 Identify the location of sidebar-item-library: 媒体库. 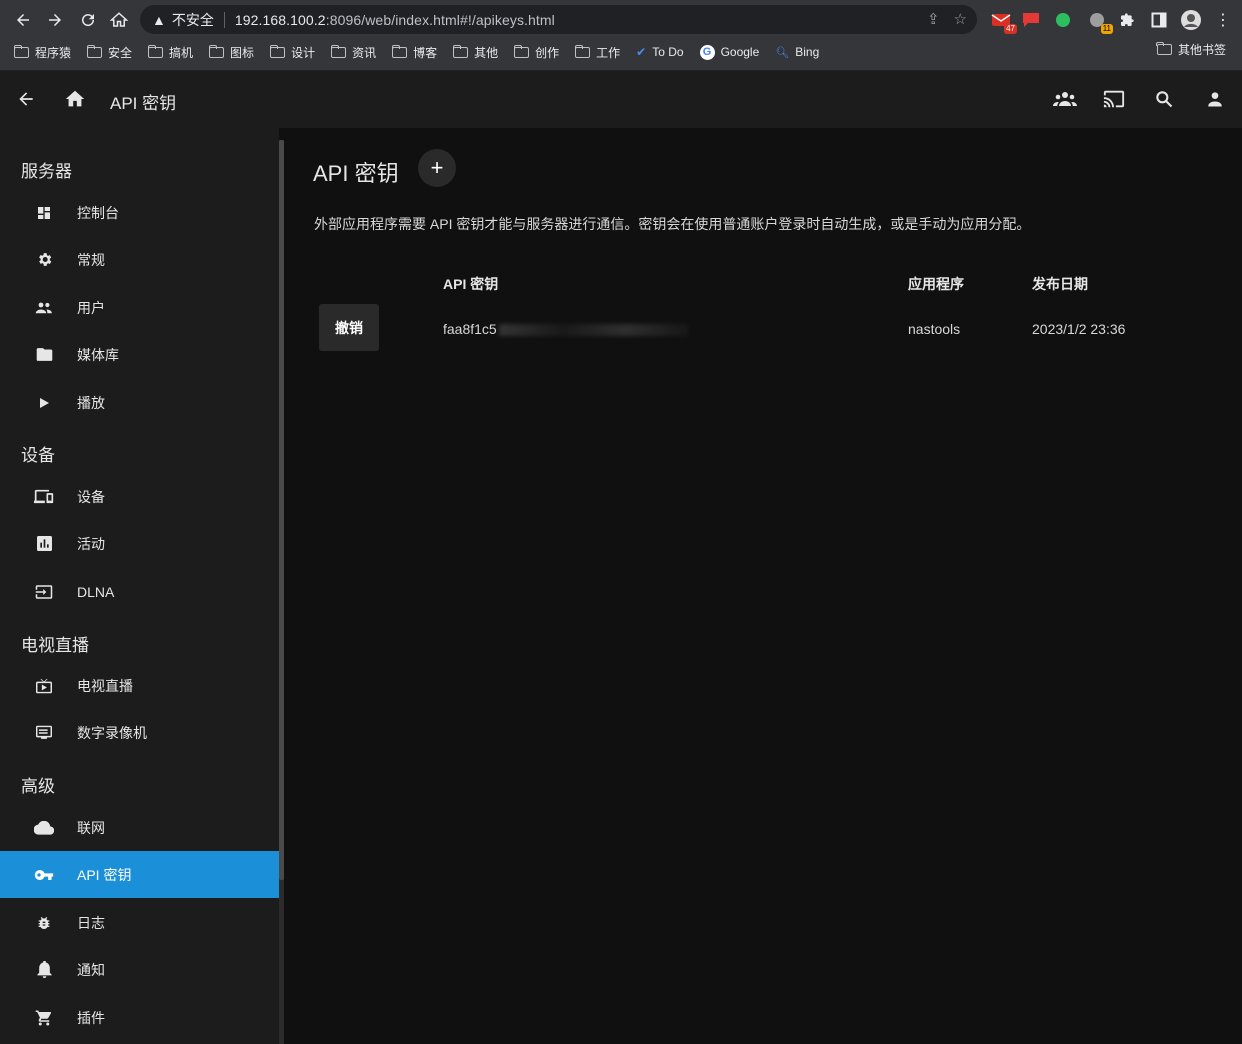
(139, 354).